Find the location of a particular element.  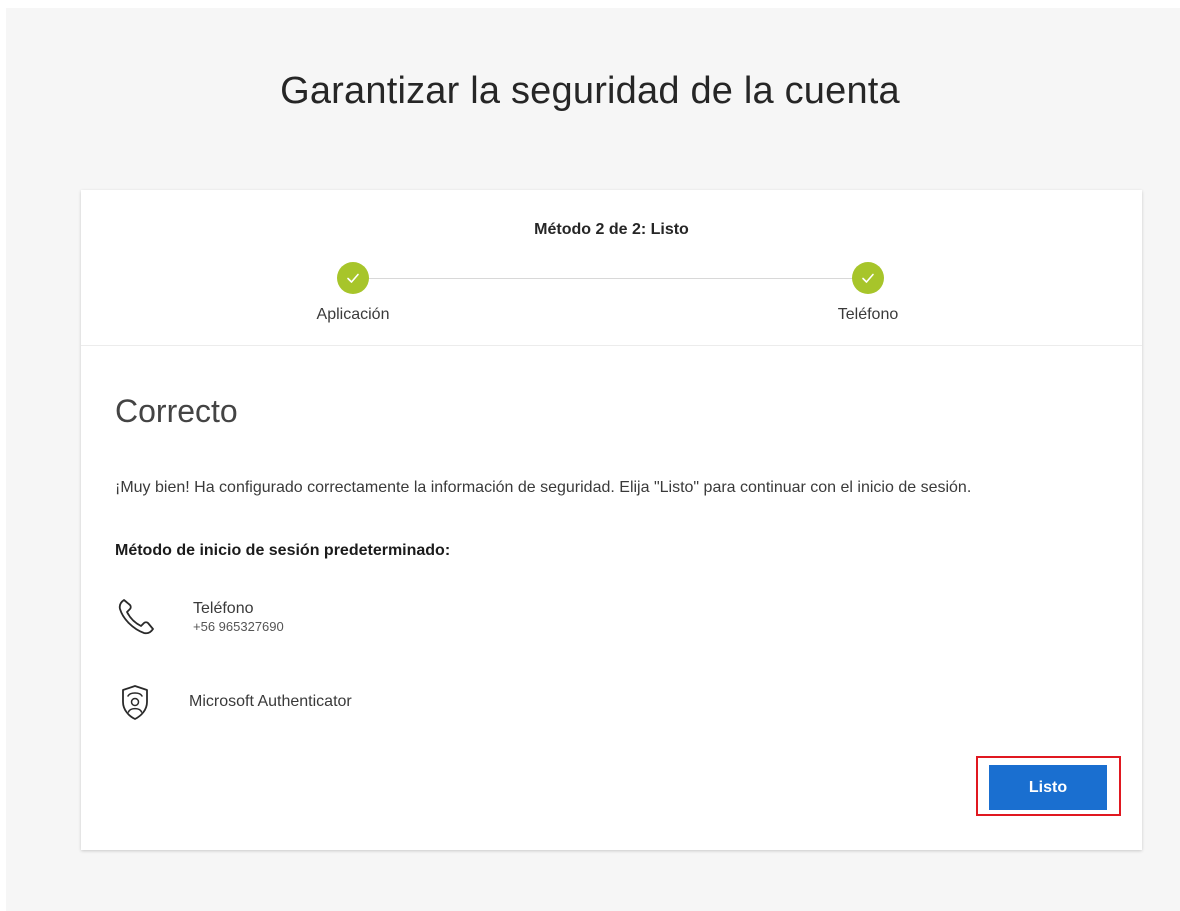

method-name-authenticator: Microsoft Authenticator is located at coordinates (270, 701).